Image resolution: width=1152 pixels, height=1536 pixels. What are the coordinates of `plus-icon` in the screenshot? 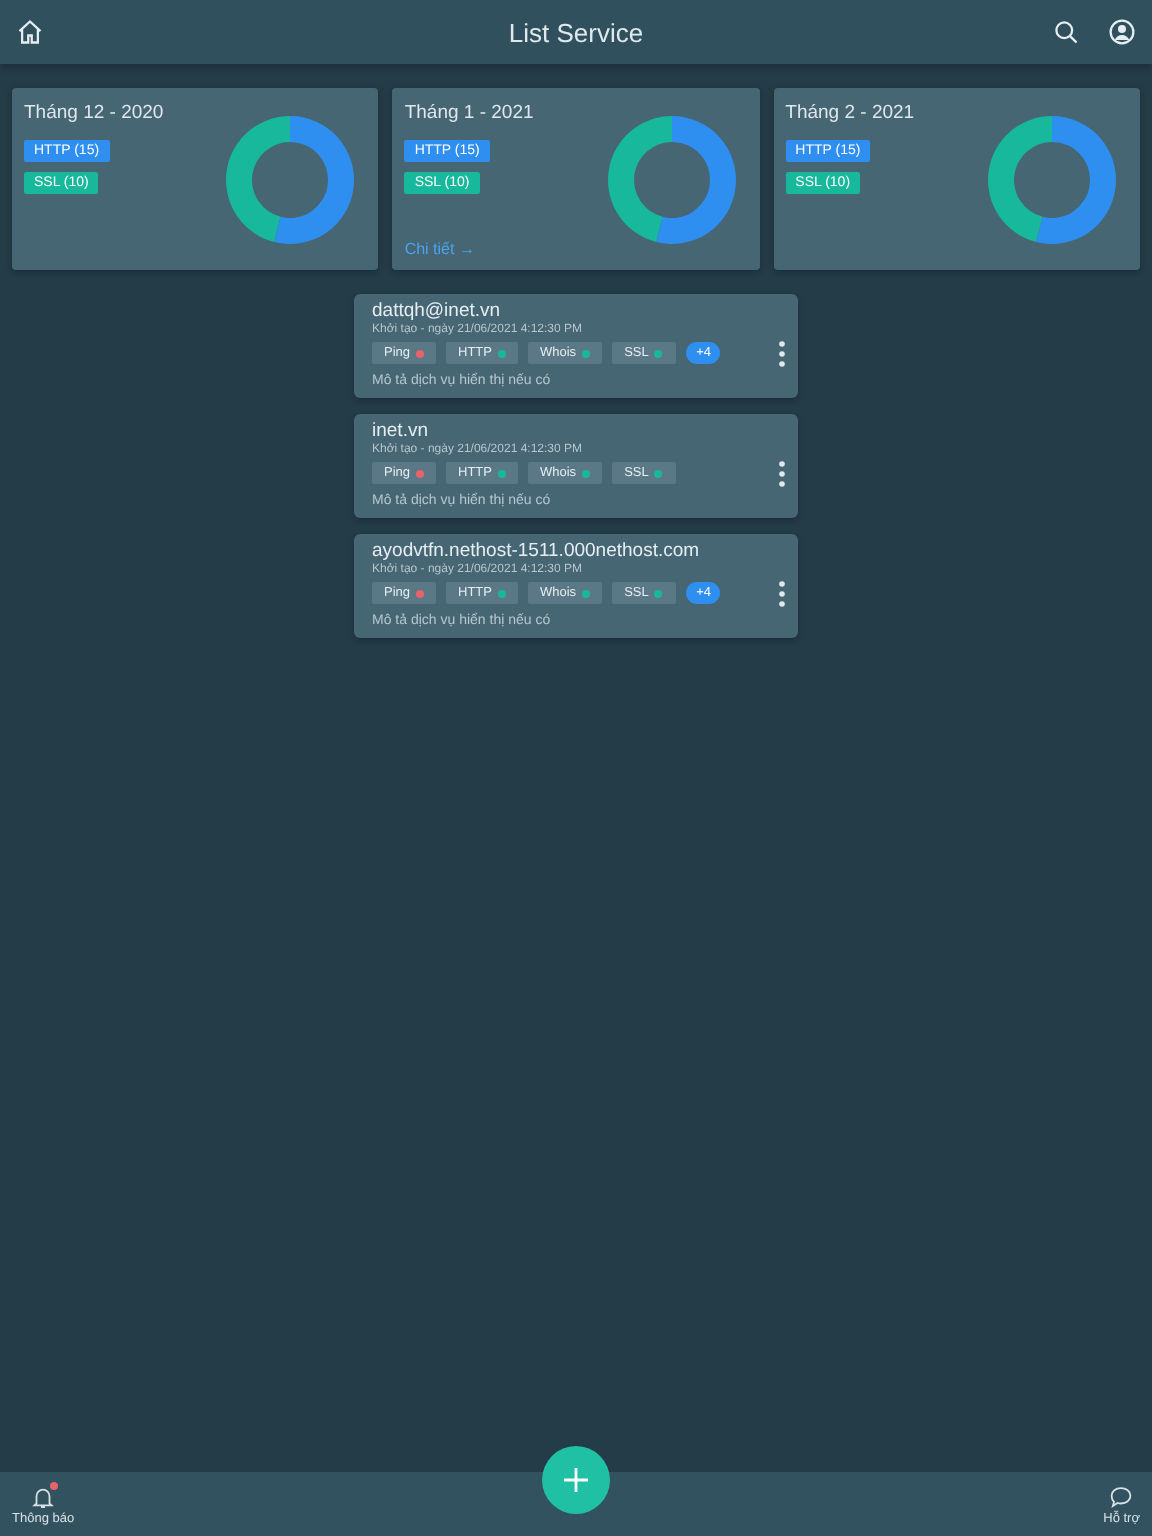 It's located at (576, 1480).